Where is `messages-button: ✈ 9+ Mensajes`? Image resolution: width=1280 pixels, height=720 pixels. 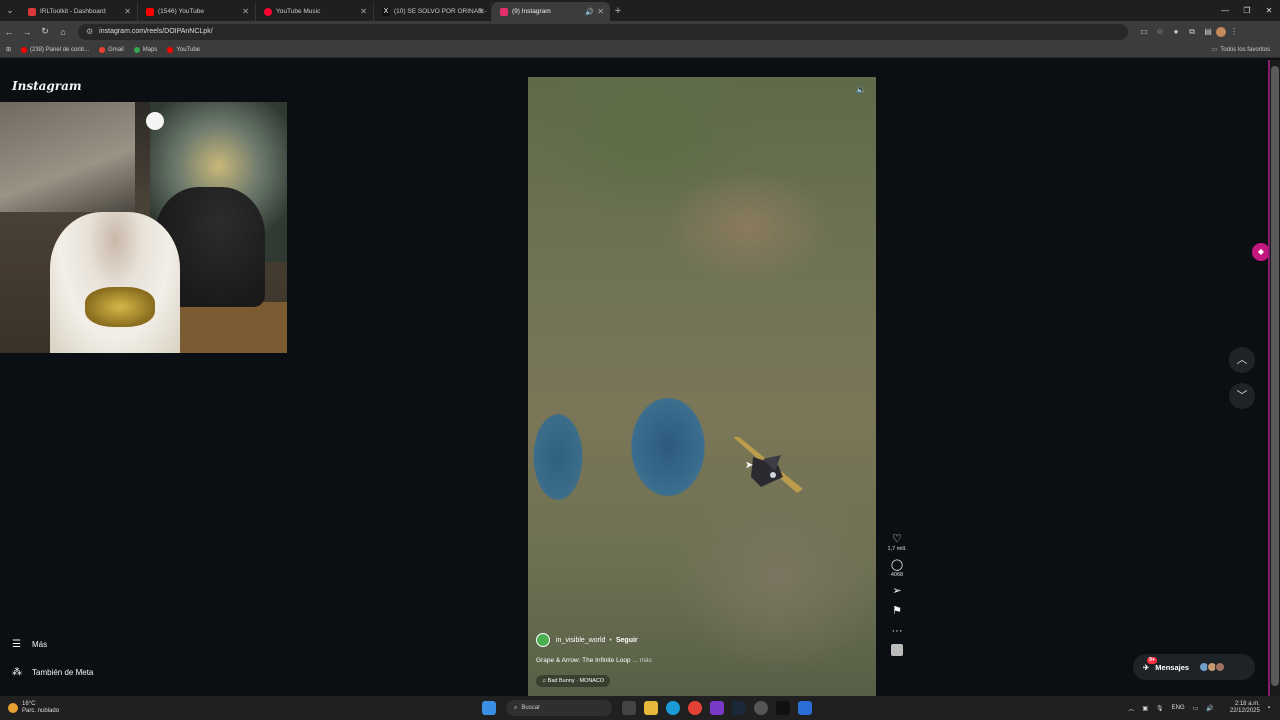 messages-button: ✈ 9+ Mensajes is located at coordinates (1194, 667).